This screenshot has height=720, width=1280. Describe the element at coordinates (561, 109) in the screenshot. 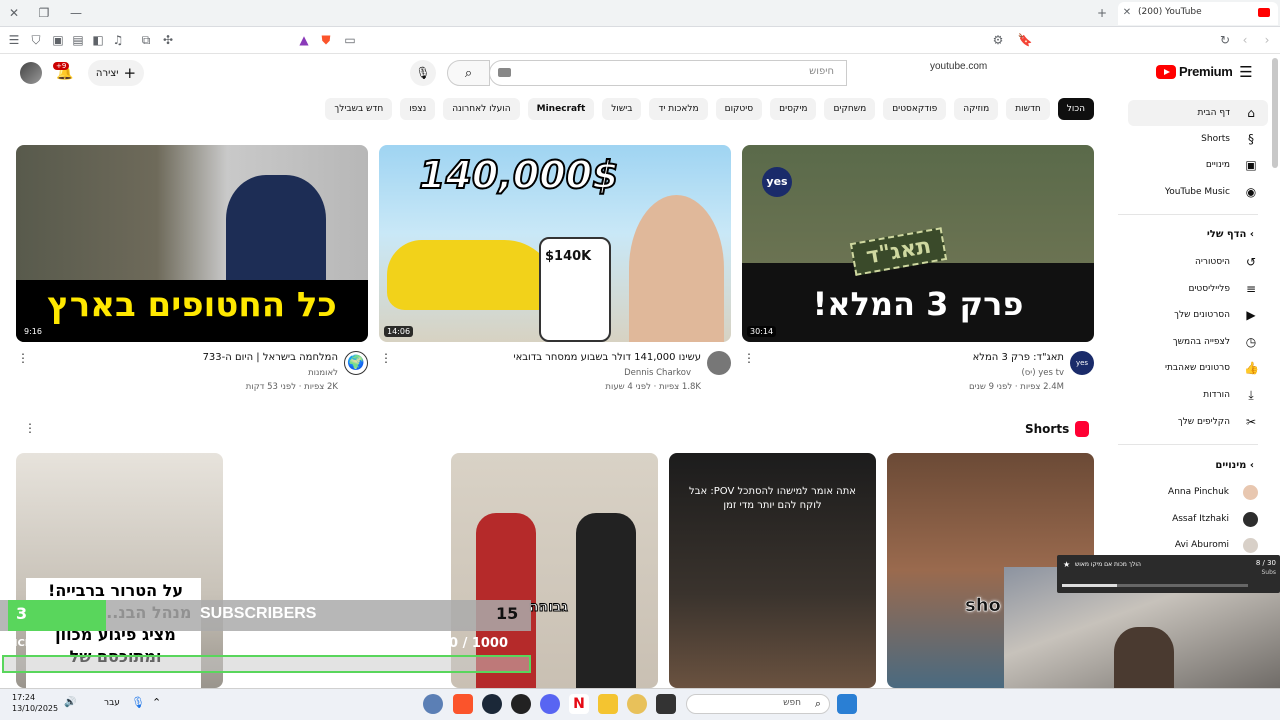

I see `chip: Minecraft` at that location.